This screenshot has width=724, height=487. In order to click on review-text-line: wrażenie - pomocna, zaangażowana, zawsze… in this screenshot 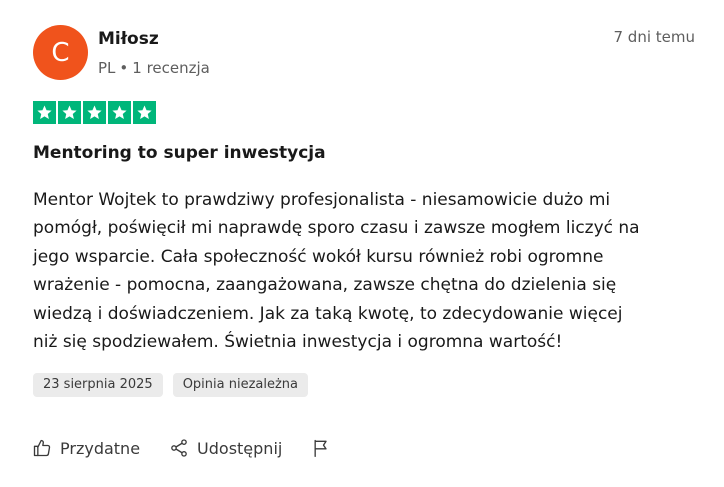, I will do `click(325, 285)`.